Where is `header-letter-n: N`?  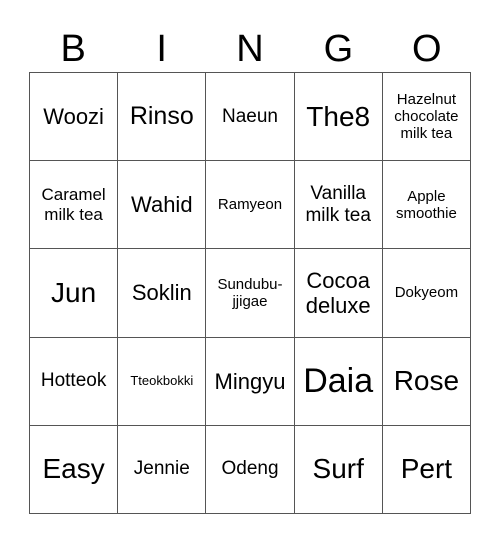
header-letter-n: N is located at coordinates (250, 49).